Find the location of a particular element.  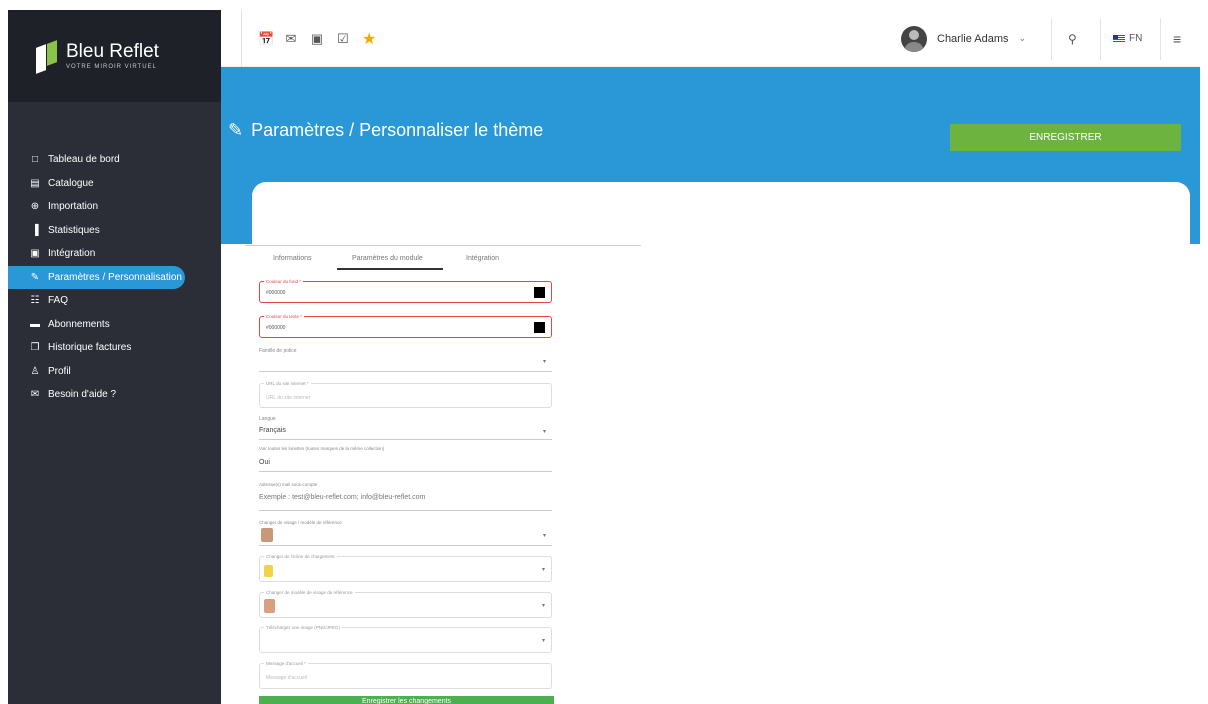

import-icon: ⊕ is located at coordinates (35, 207).